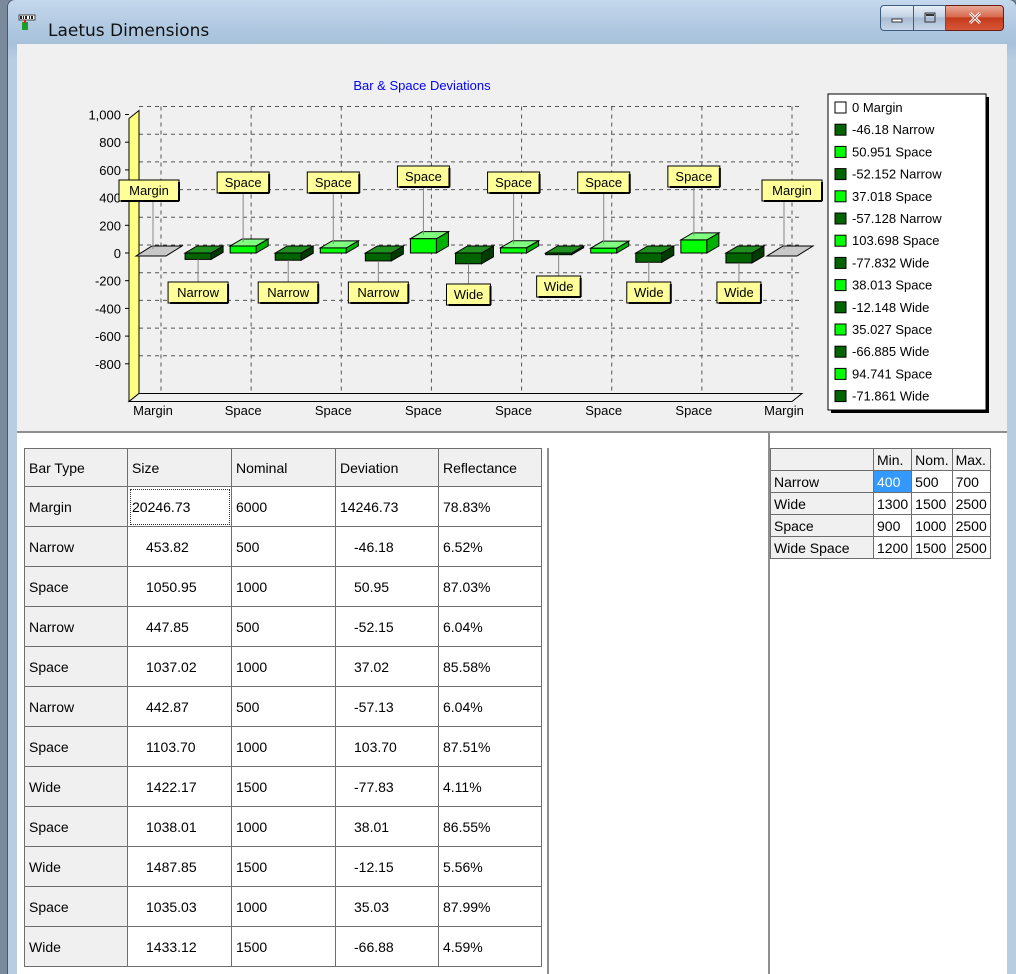 The height and width of the screenshot is (974, 1016). What do you see at coordinates (892, 481) in the screenshot?
I see `table-cell: 400` at bounding box center [892, 481].